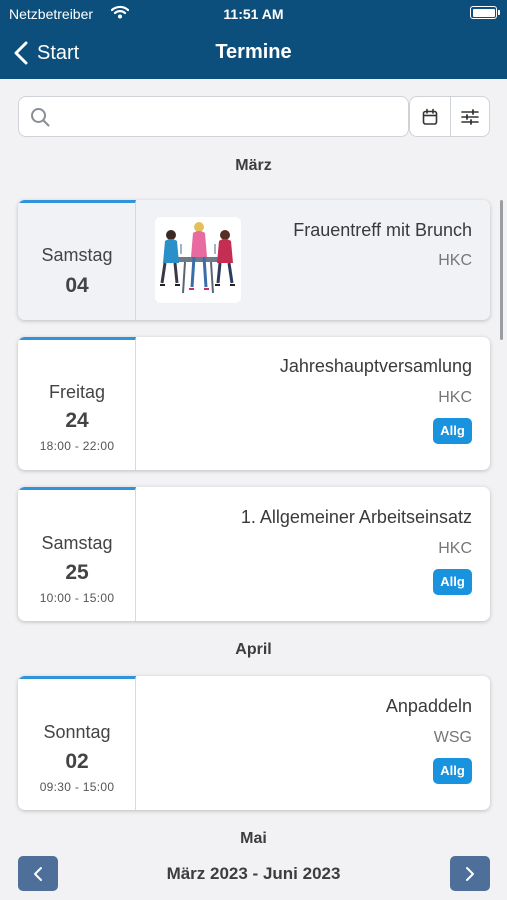 The width and height of the screenshot is (507, 900). Describe the element at coordinates (77, 743) in the screenshot. I see `event-date: Sonntag 02 09:30 - 15:00` at that location.